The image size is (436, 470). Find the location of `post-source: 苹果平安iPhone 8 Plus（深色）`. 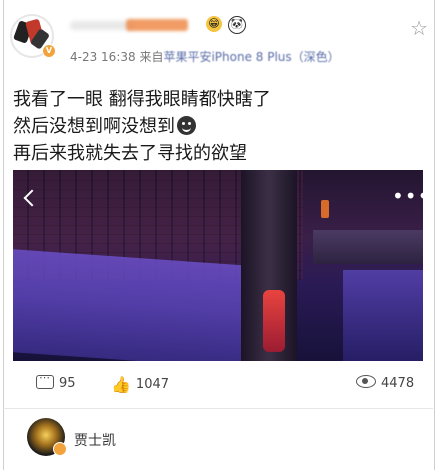

post-source: 苹果平安iPhone 8 Plus（深色） is located at coordinates (251, 57).